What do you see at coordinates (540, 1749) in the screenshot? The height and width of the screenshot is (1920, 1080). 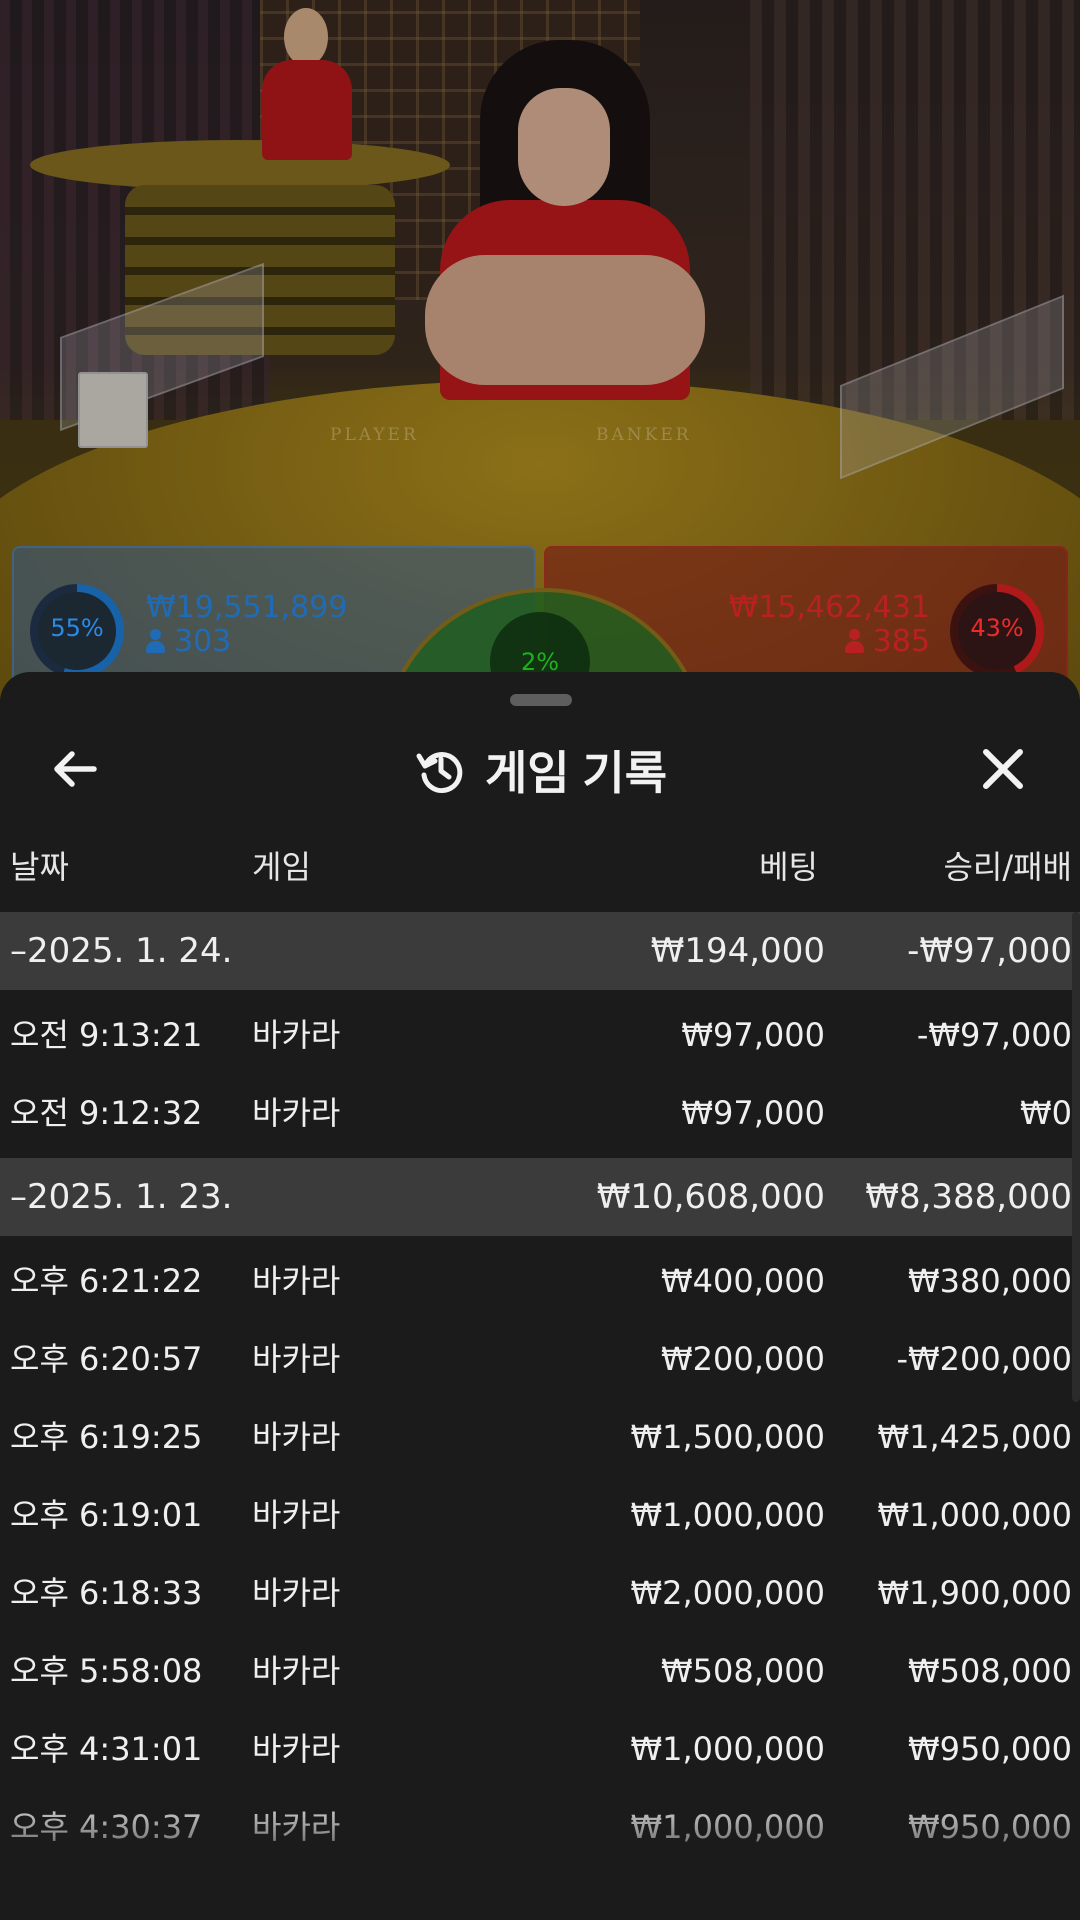 I see `table-row: 오후 4:31:01 바카라 ₩1,000,000 ₩950,000` at bounding box center [540, 1749].